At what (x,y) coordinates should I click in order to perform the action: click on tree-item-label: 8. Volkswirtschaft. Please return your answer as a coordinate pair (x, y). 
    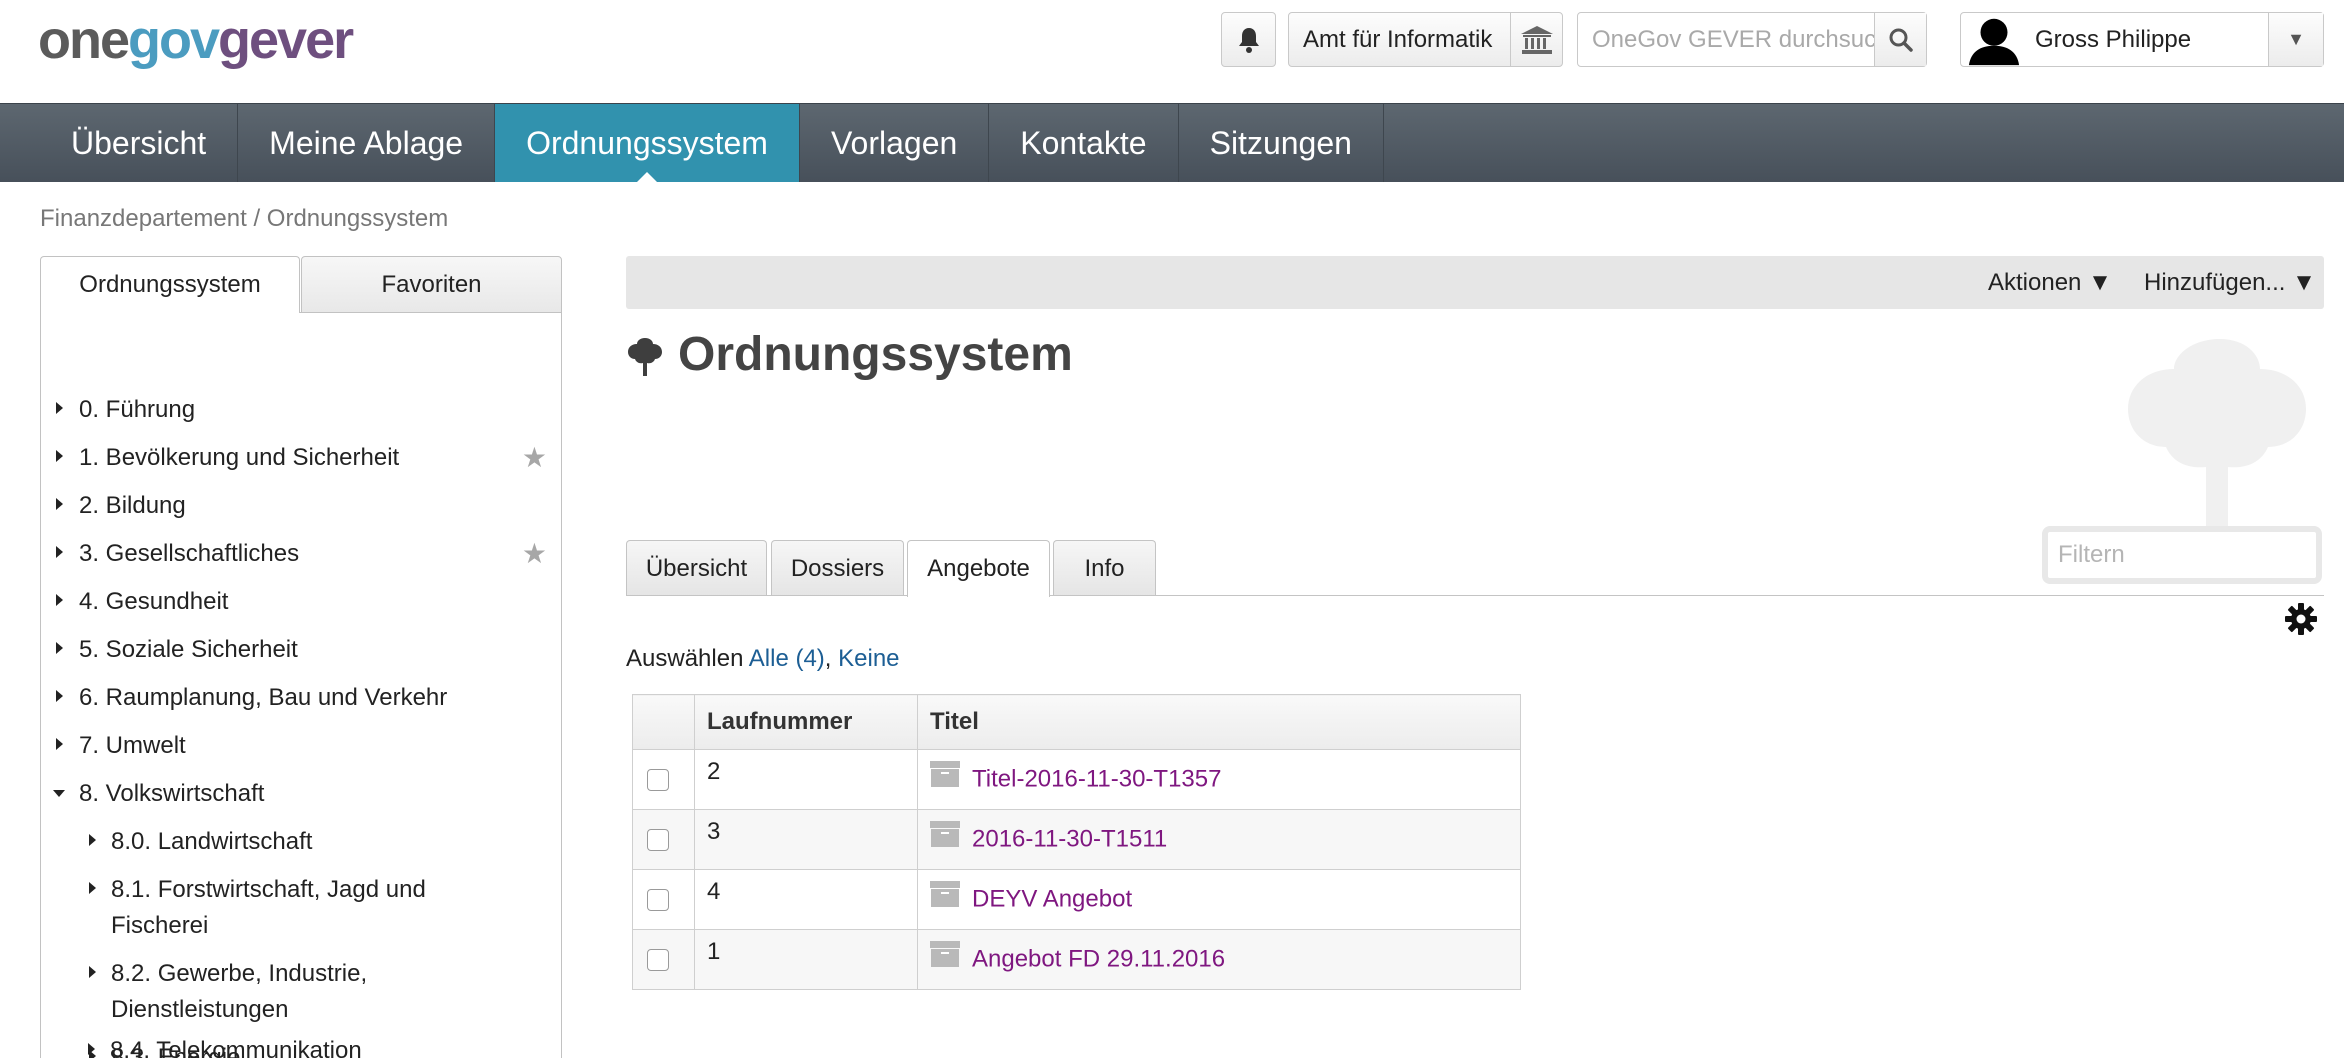
    Looking at the image, I should click on (172, 793).